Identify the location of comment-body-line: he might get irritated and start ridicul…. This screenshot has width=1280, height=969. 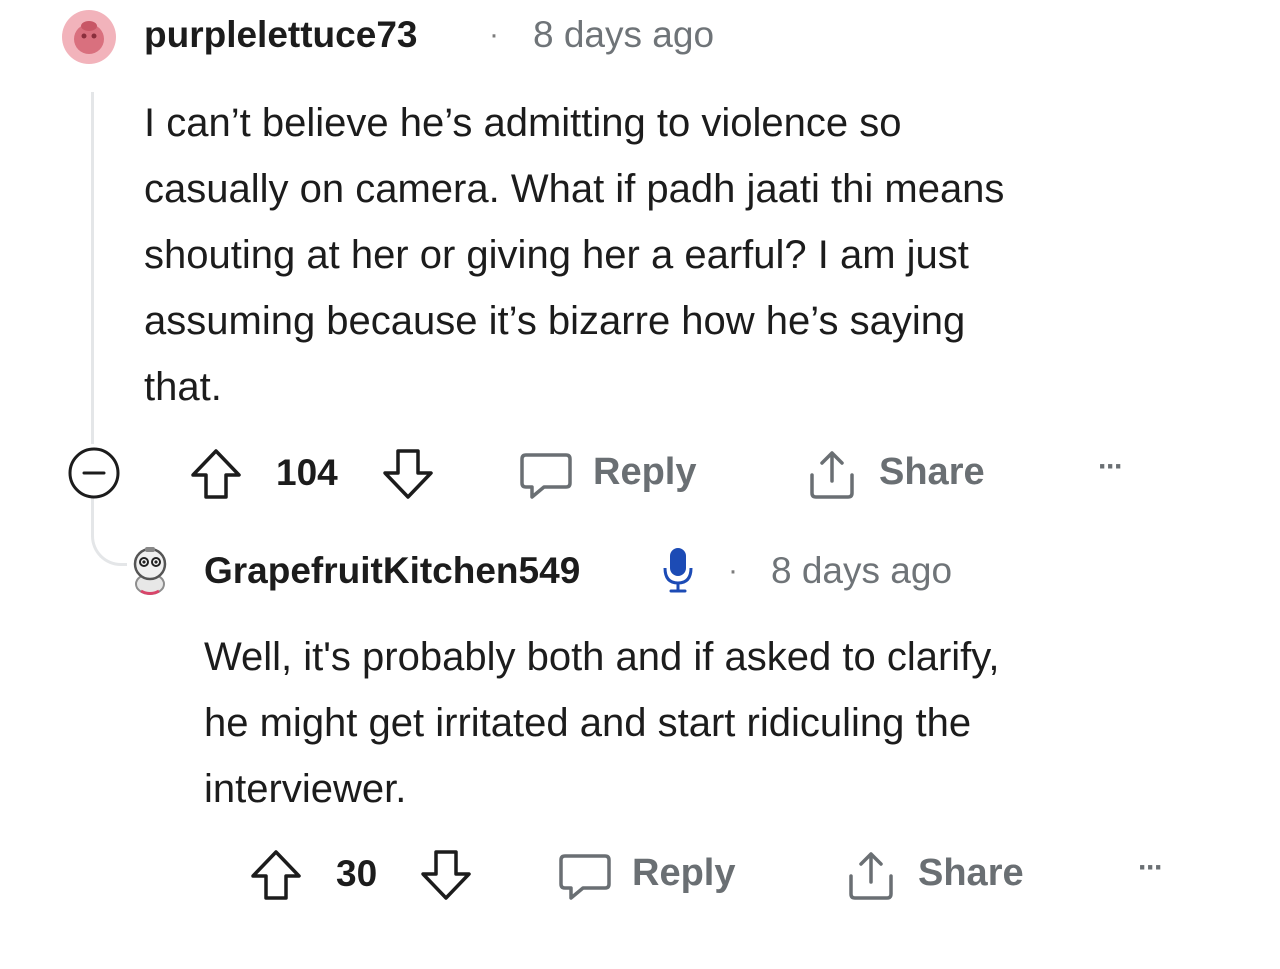
(588, 723).